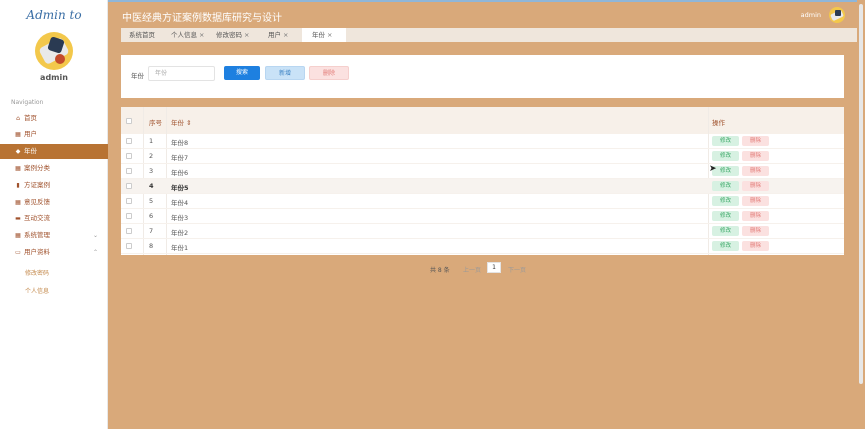  Describe the element at coordinates (37, 235) in the screenshot. I see `sidebar-item-label: 系统管理` at that location.